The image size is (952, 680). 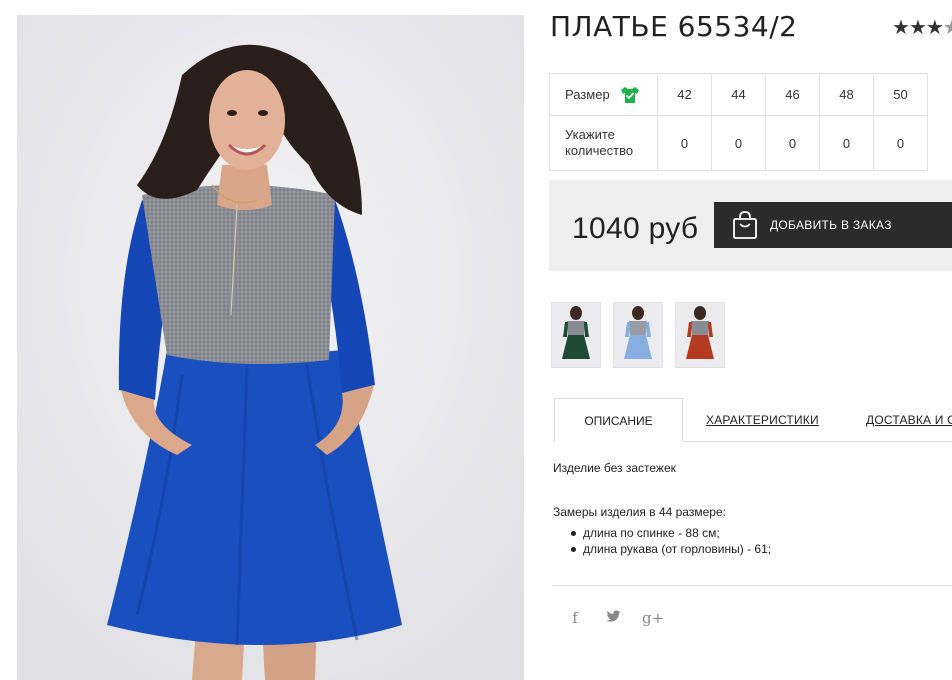 I want to click on thumb-green, so click(x=576, y=335).